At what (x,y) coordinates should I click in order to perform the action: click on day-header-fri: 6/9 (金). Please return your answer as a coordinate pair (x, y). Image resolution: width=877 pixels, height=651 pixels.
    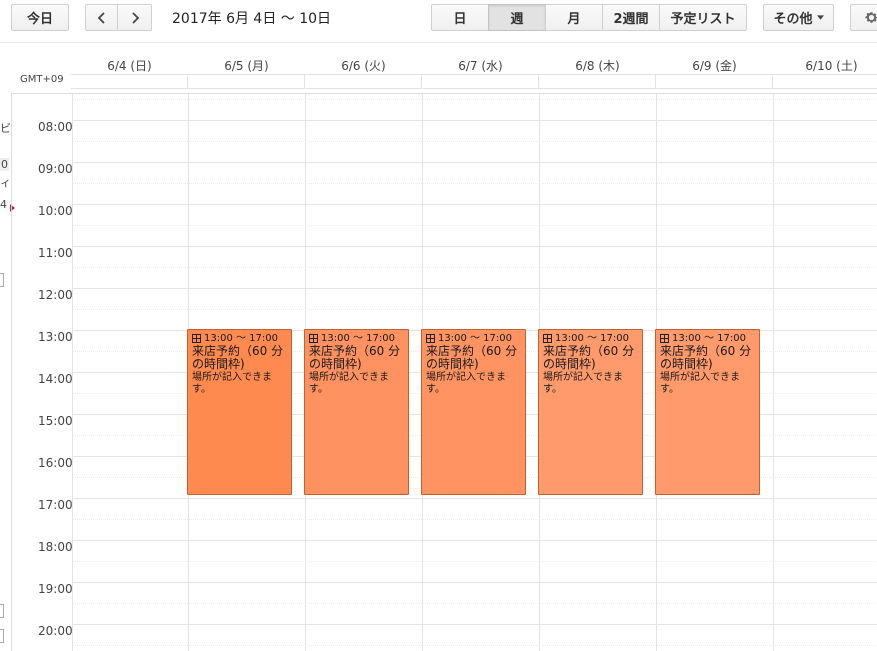
    Looking at the image, I should click on (714, 65).